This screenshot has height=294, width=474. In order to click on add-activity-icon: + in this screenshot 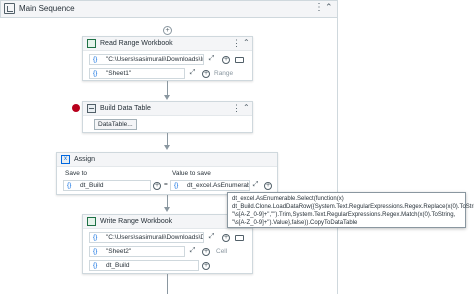, I will do `click(167, 30)`.